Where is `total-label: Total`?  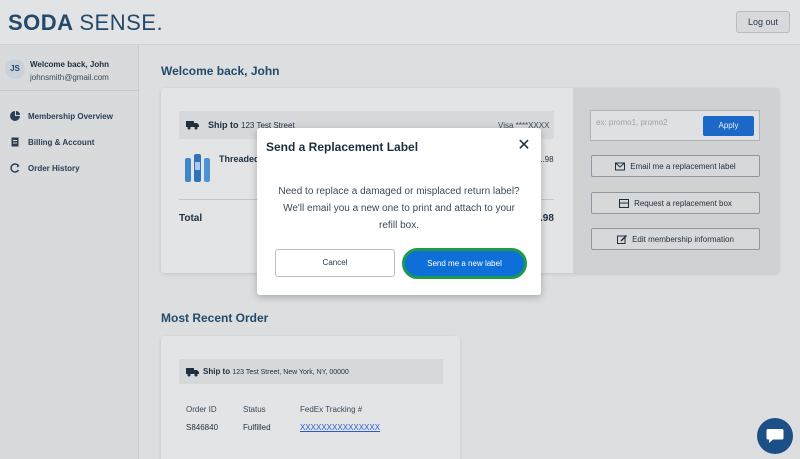 total-label: Total is located at coordinates (191, 218).